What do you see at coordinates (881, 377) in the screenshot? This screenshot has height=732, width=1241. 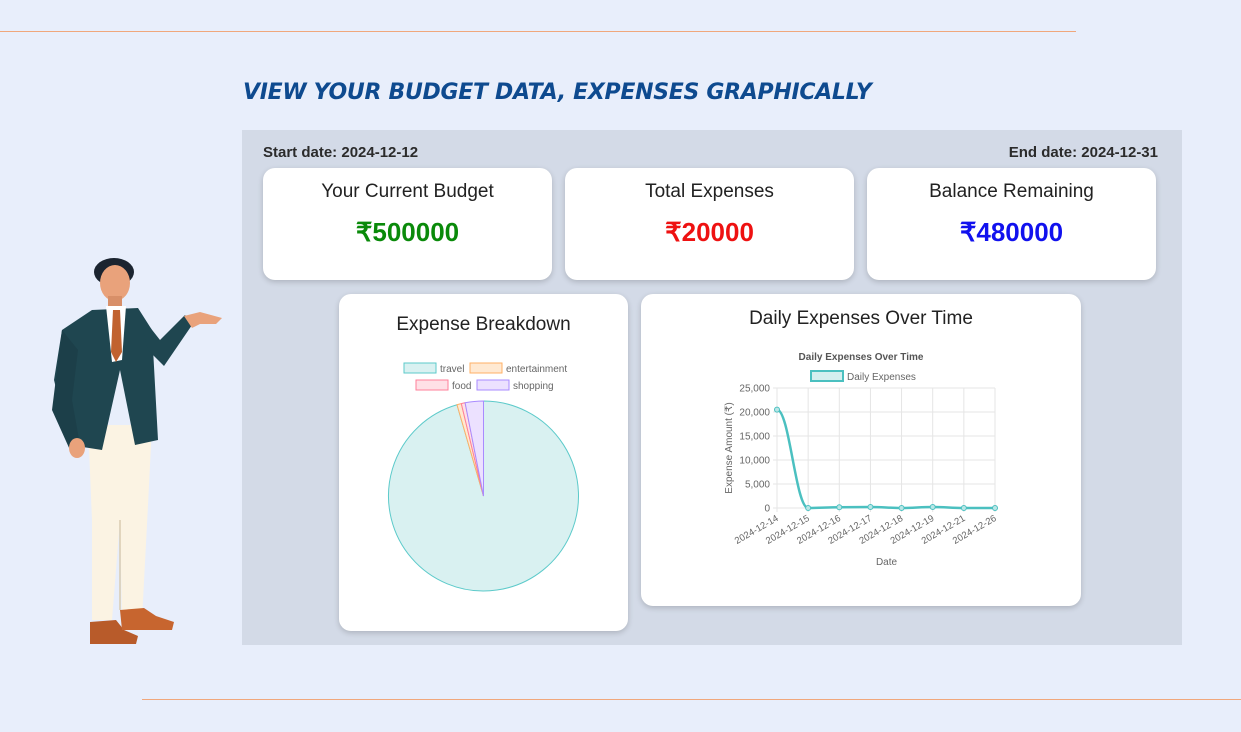 I see `legend-label-daily-expenses: Daily Expenses` at bounding box center [881, 377].